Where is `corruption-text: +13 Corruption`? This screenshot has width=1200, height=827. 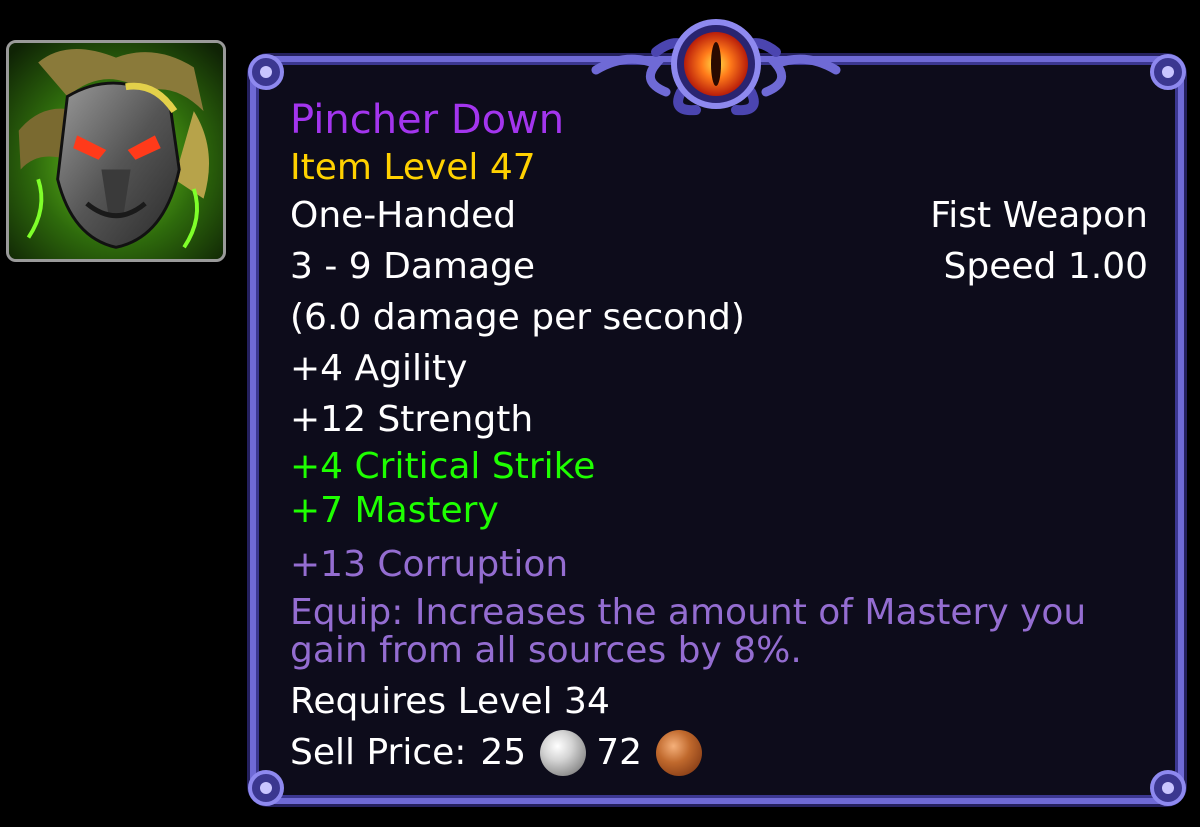 corruption-text: +13 Corruption is located at coordinates (429, 564).